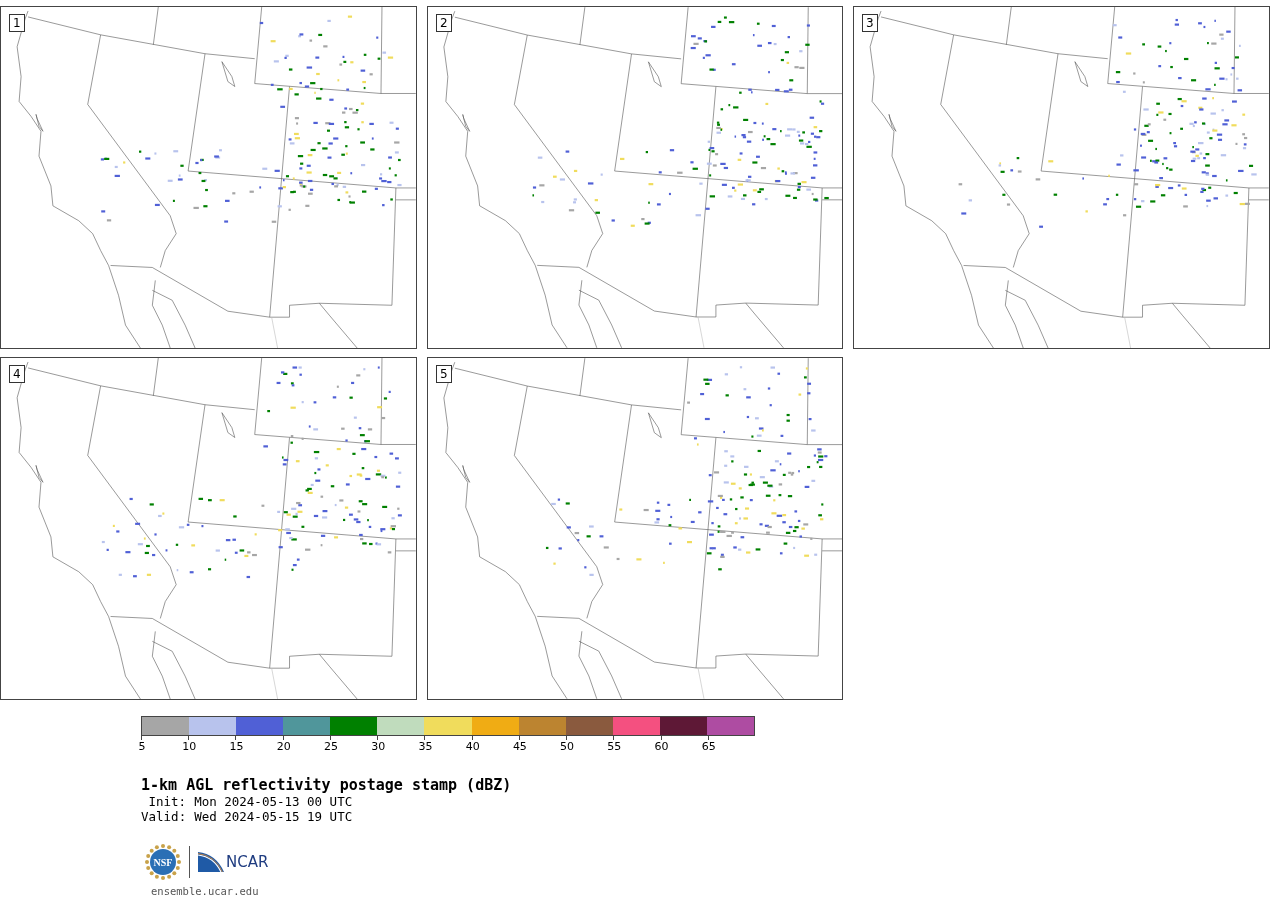 This screenshot has width=1280, height=920. Describe the element at coordinates (330, 746) in the screenshot. I see `tick-label: 25` at that location.